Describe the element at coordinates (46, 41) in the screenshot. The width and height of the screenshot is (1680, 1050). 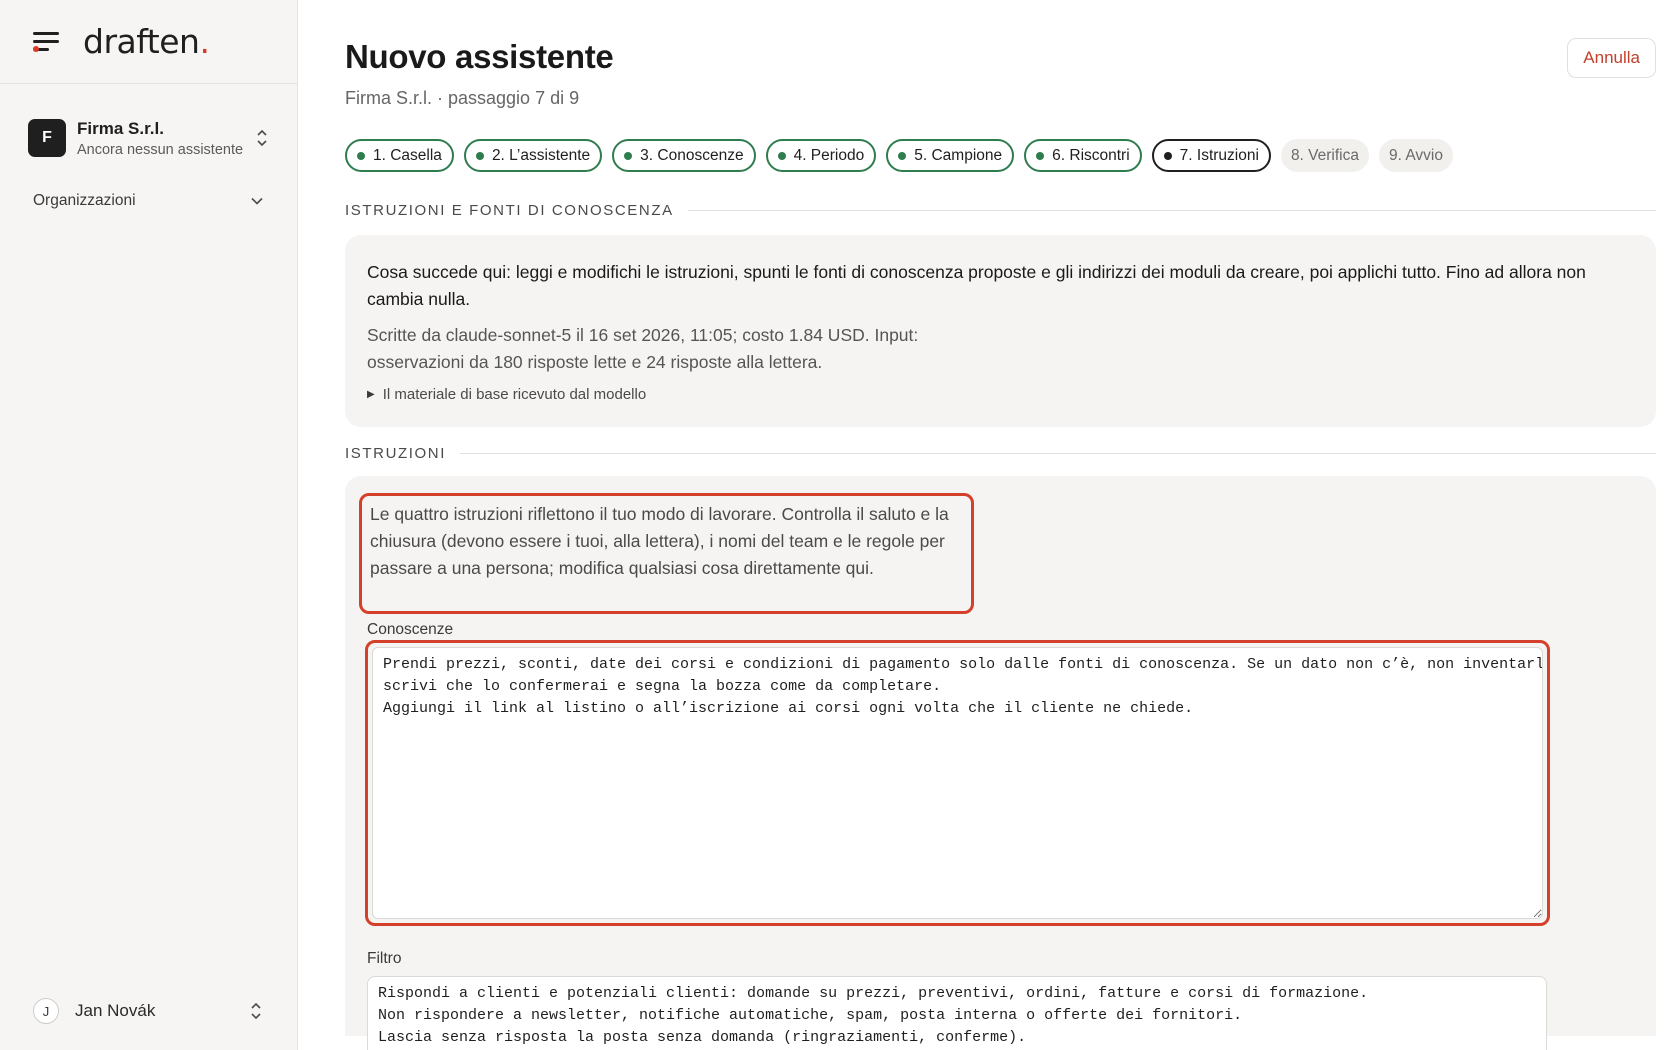
I see `menu-icon` at that location.